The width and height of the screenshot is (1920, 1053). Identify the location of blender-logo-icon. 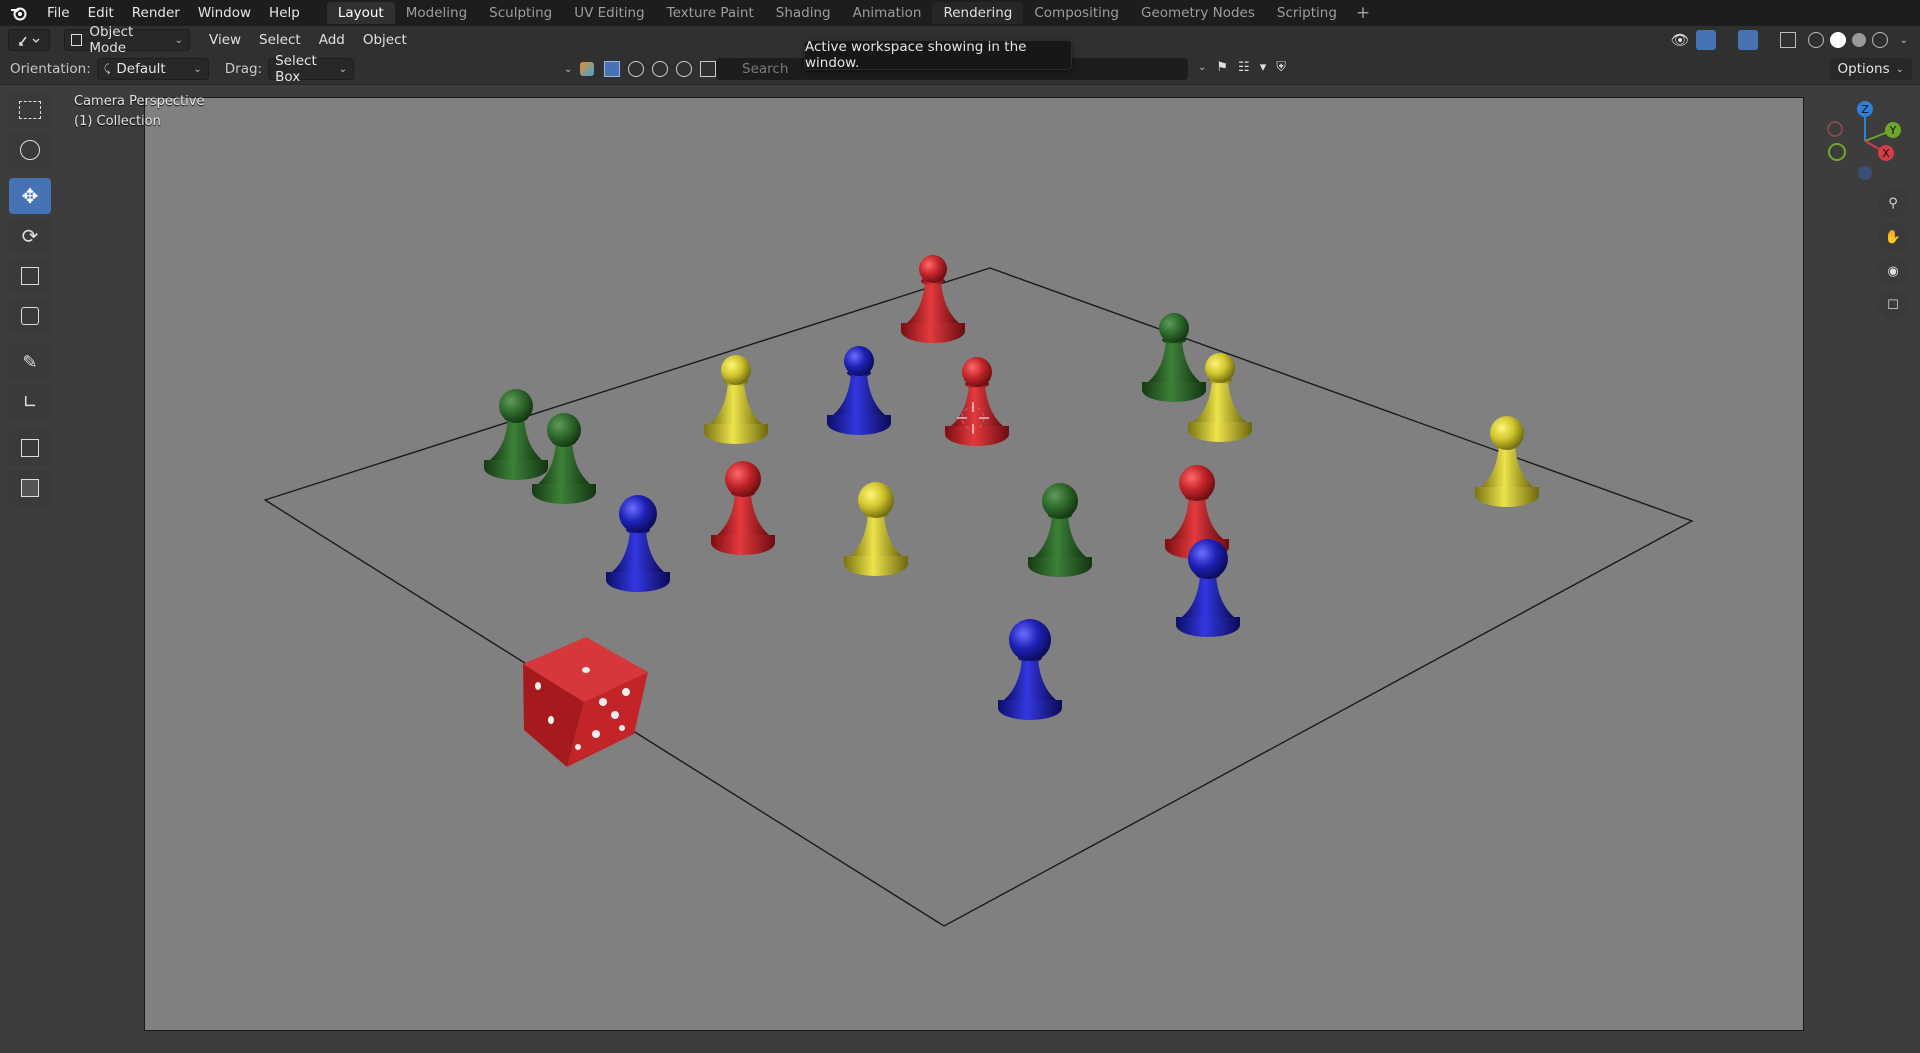
(19, 13).